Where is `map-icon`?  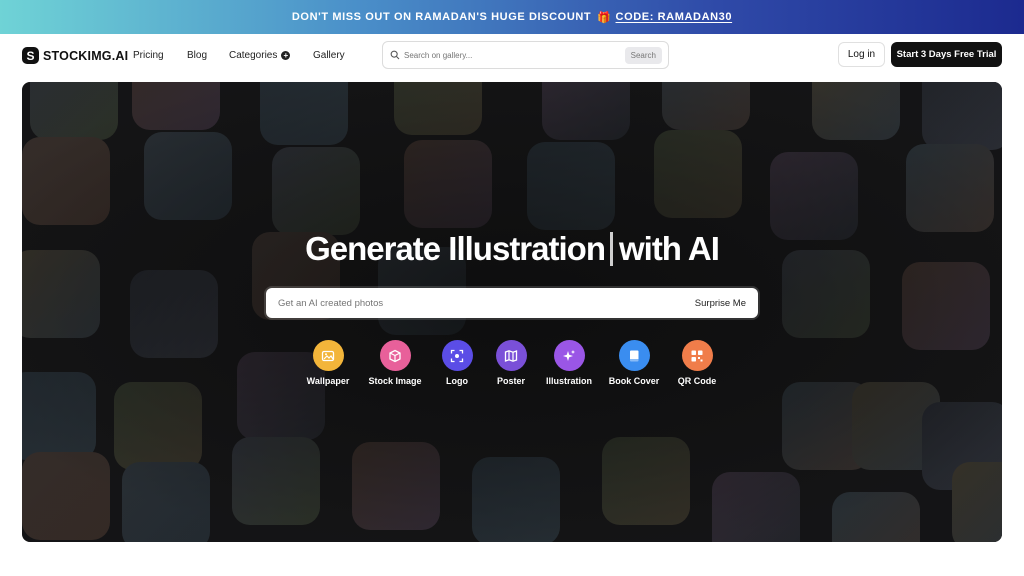 map-icon is located at coordinates (511, 355).